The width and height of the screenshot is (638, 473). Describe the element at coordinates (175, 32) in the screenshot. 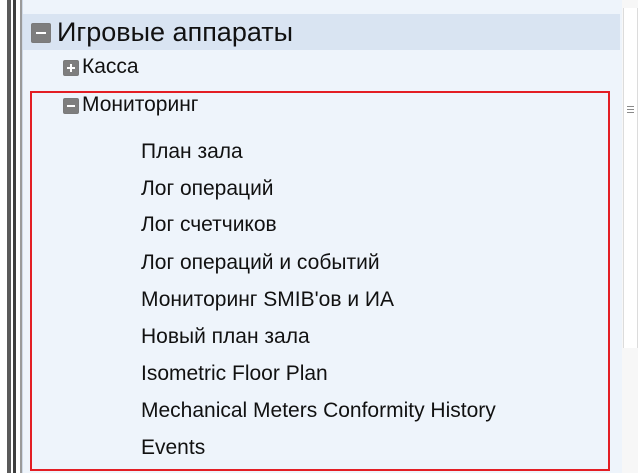

I see `tree-node-label: Игровые аппараты` at that location.